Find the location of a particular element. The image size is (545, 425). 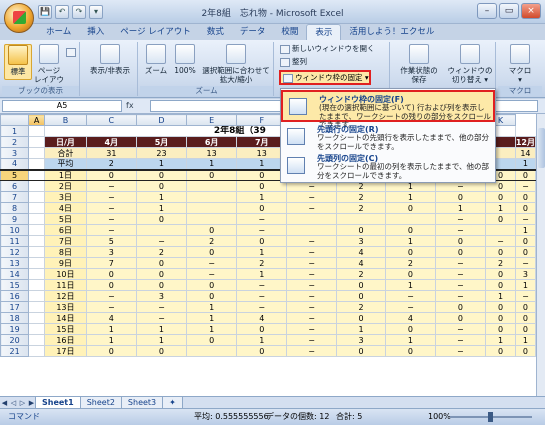

row-header: 9 is located at coordinates (15, 219).